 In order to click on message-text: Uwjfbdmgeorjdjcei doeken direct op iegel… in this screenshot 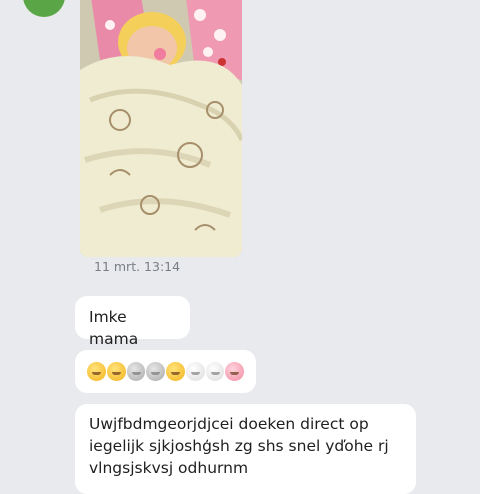, I will do `click(239, 446)`.